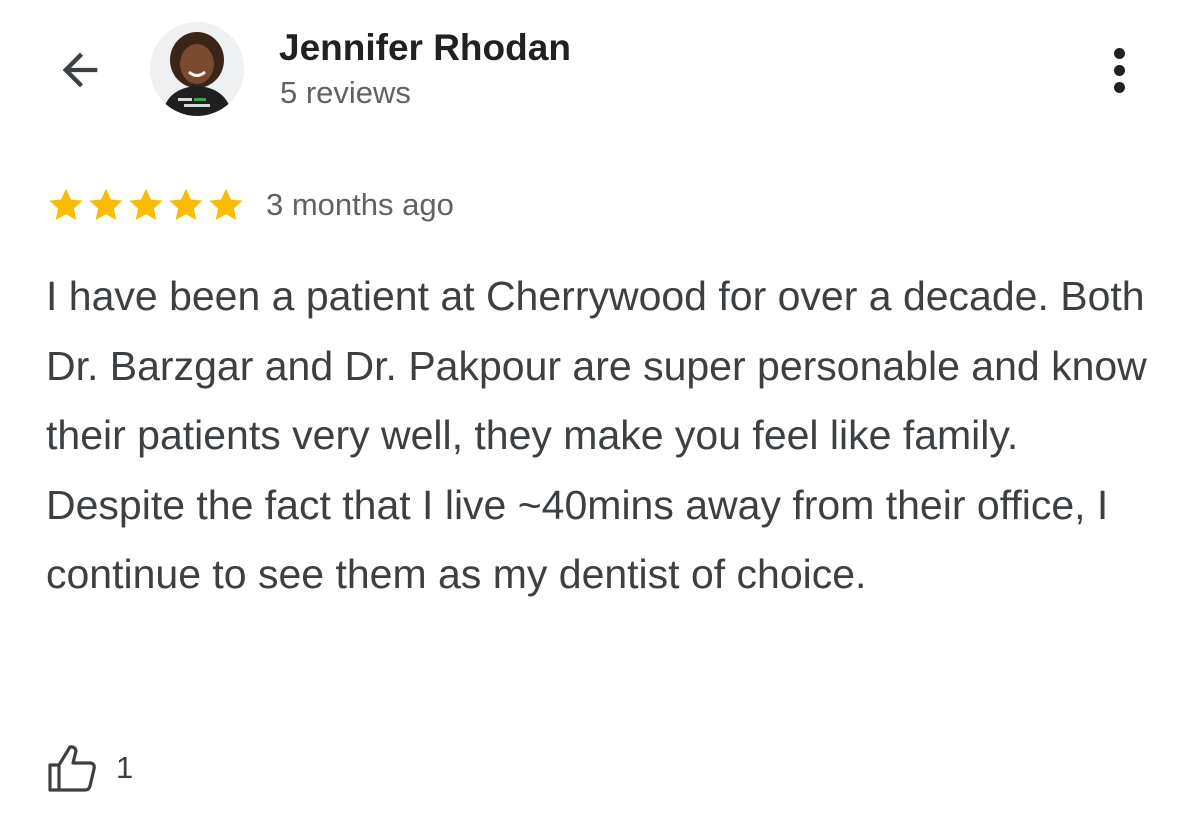 The height and width of the screenshot is (816, 1200). I want to click on avatar, so click(197, 69).